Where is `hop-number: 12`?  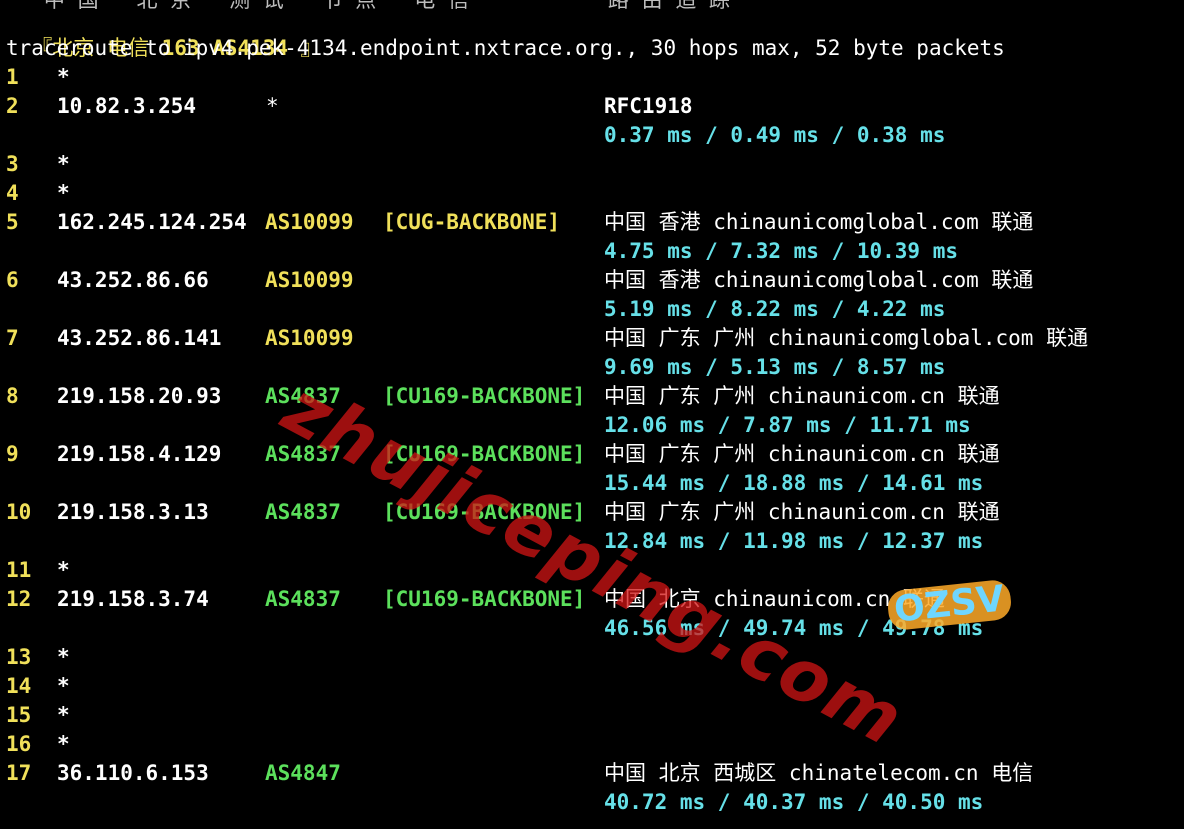
hop-number: 12 is located at coordinates (19, 599).